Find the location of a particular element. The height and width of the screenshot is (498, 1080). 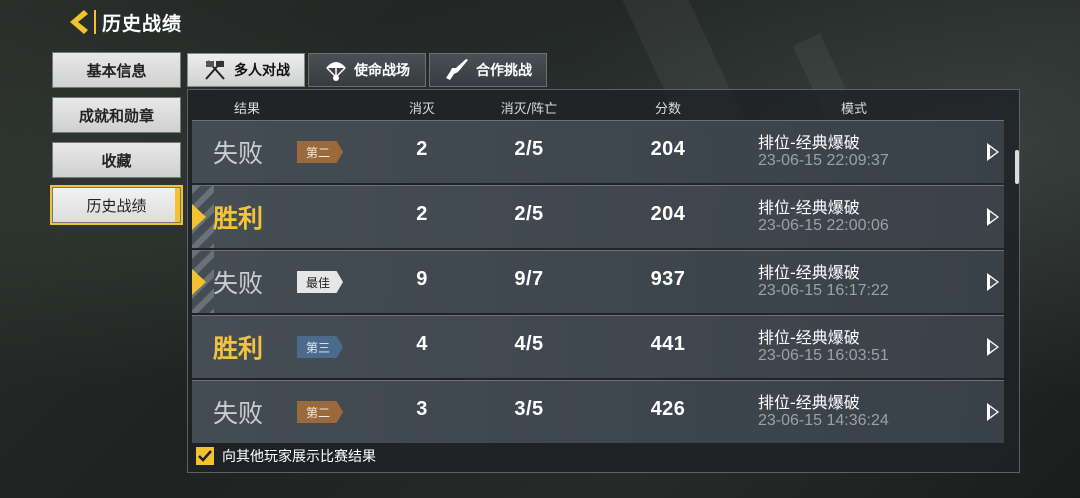

tab-label: 使命战场 is located at coordinates (382, 71).